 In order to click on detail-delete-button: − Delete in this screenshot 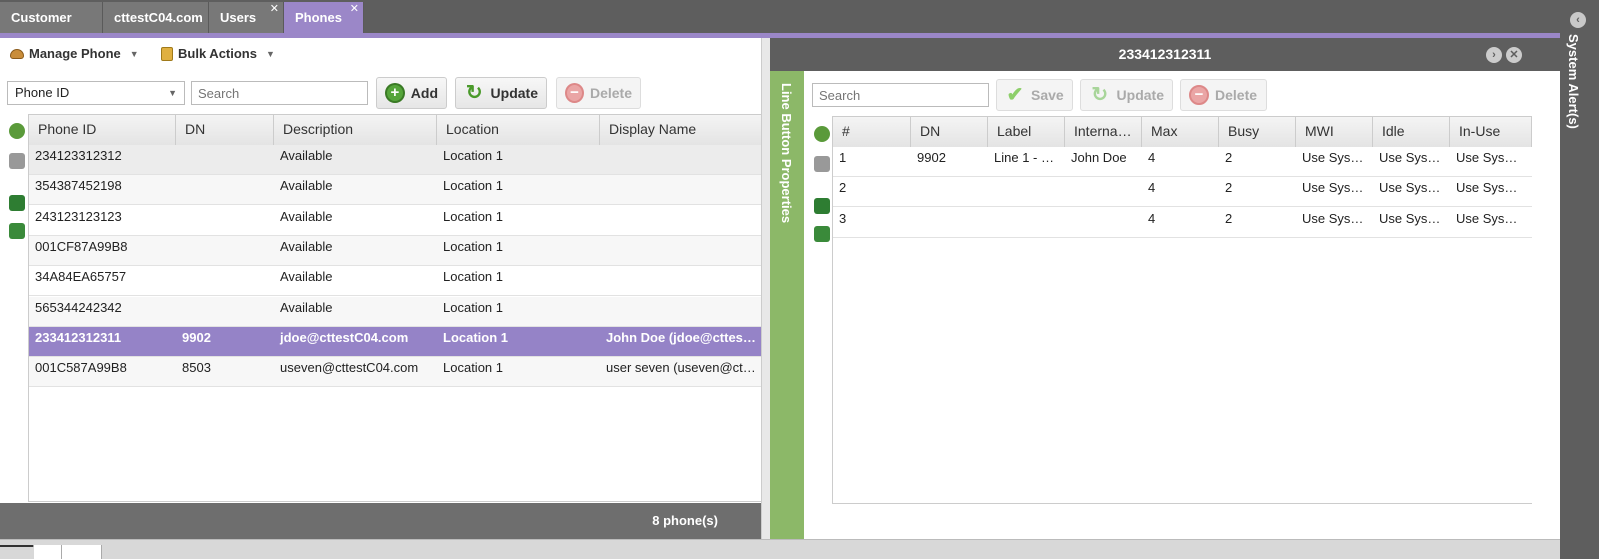, I will do `click(1223, 95)`.